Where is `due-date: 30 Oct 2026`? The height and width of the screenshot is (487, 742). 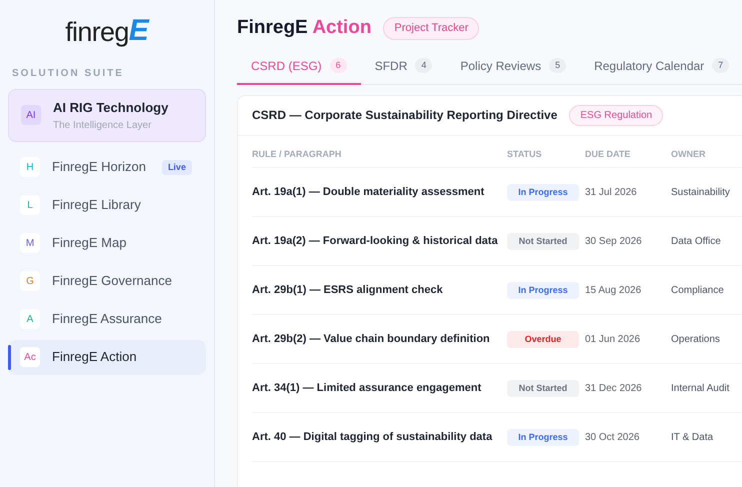 due-date: 30 Oct 2026 is located at coordinates (612, 437).